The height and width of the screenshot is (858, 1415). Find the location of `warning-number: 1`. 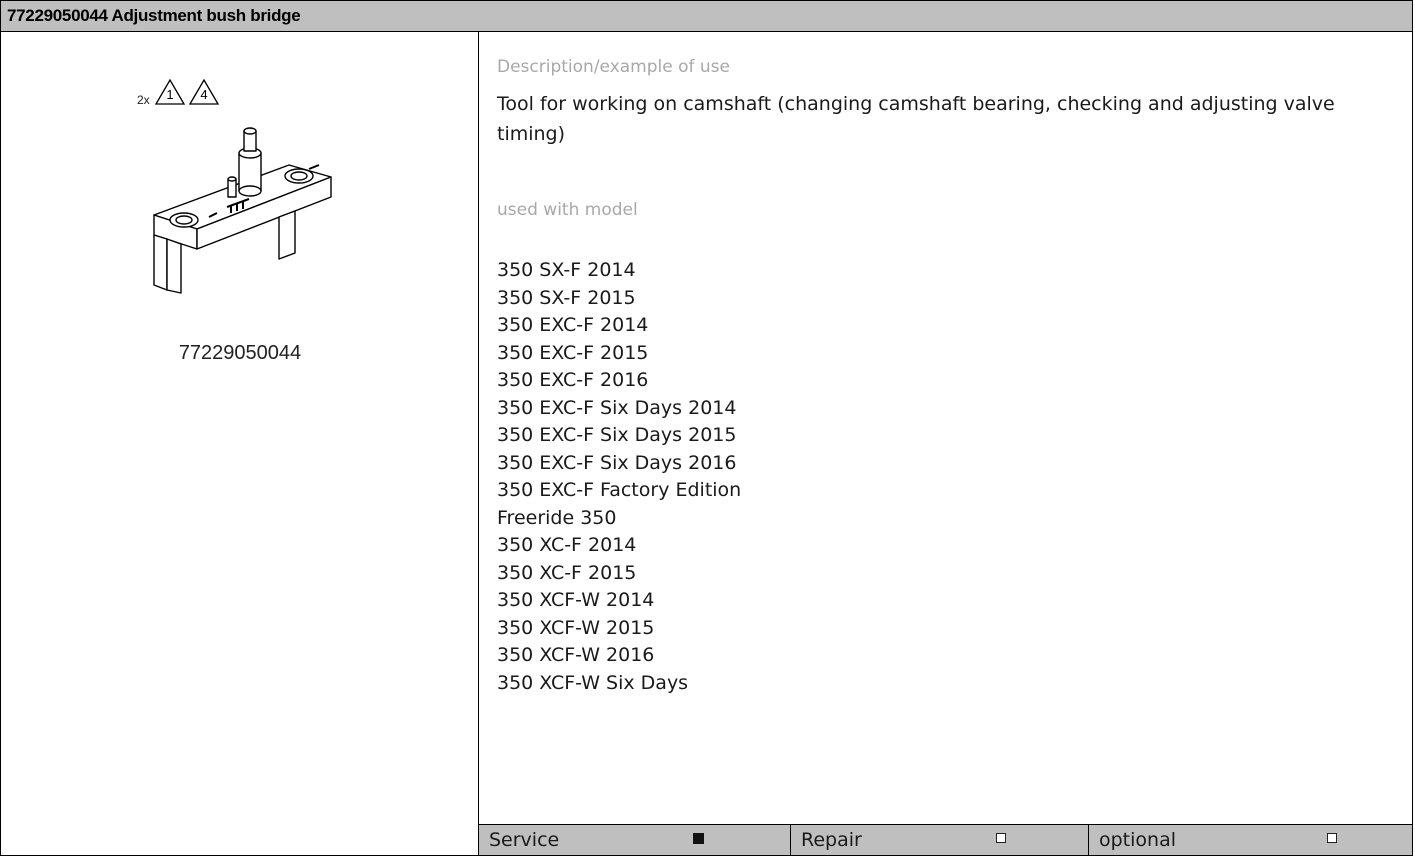

warning-number: 1 is located at coordinates (170, 94).